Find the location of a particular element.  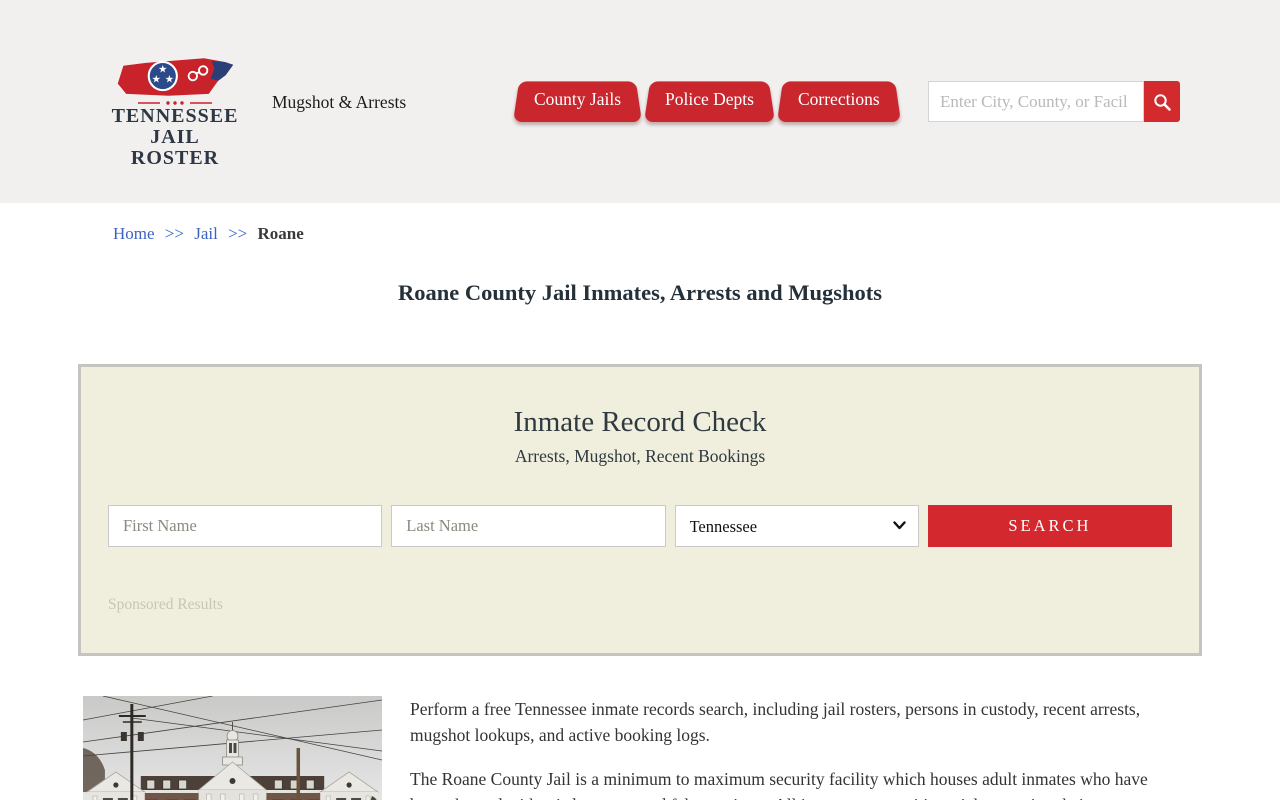

inmate-search-button: SEARCH is located at coordinates (1049, 526).